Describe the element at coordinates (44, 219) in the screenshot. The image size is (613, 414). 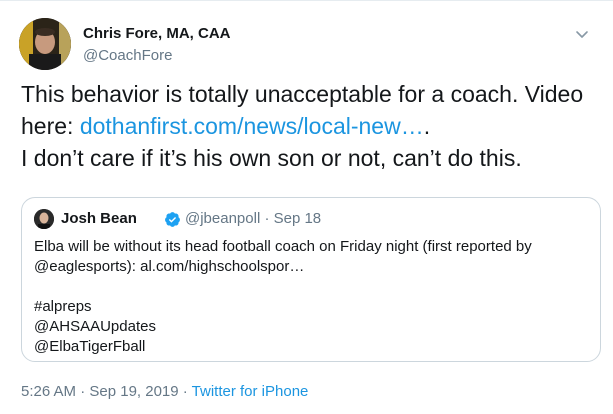
I see `quoted-author-avatar` at that location.